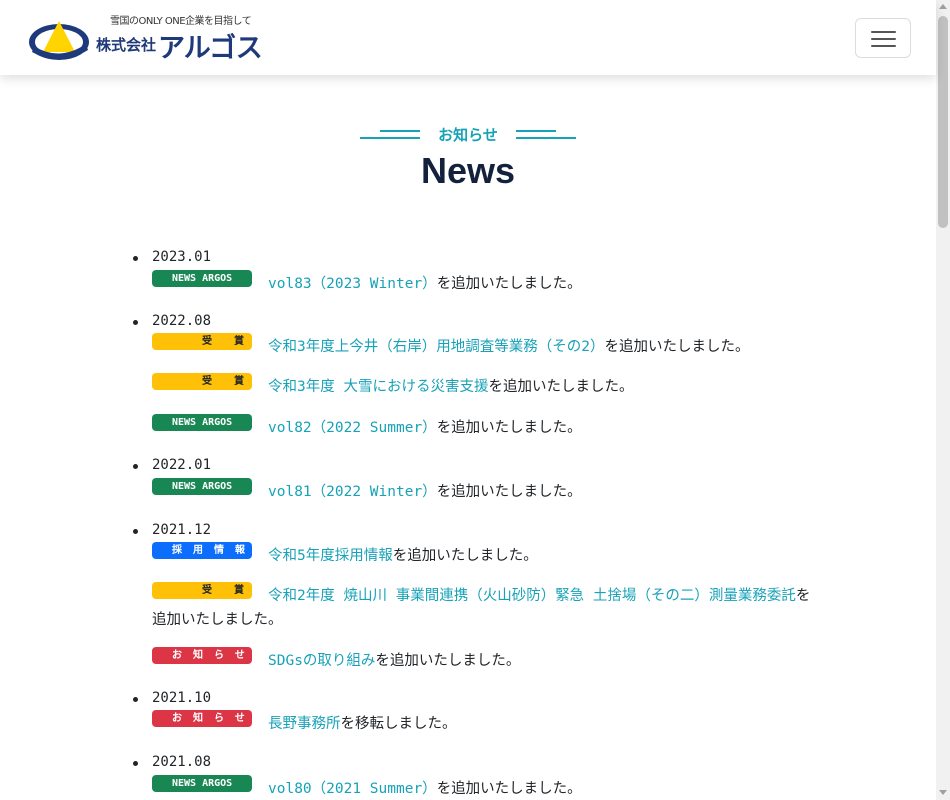 Image resolution: width=950 pixels, height=800 pixels. I want to click on news-link: 長野事務所, so click(304, 724).